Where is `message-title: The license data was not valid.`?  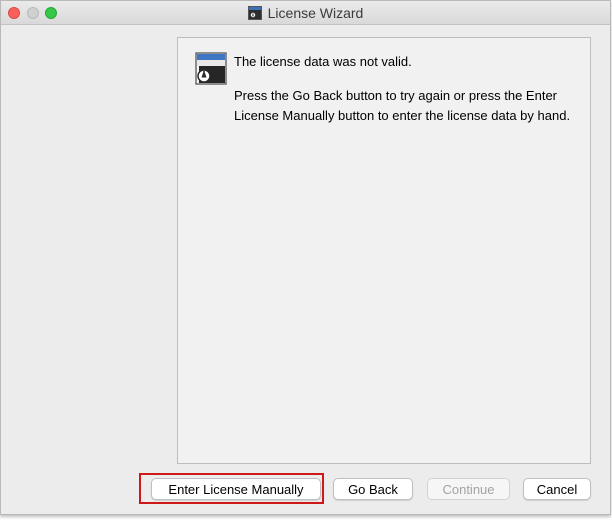
message-title: The license data was not valid. is located at coordinates (323, 61).